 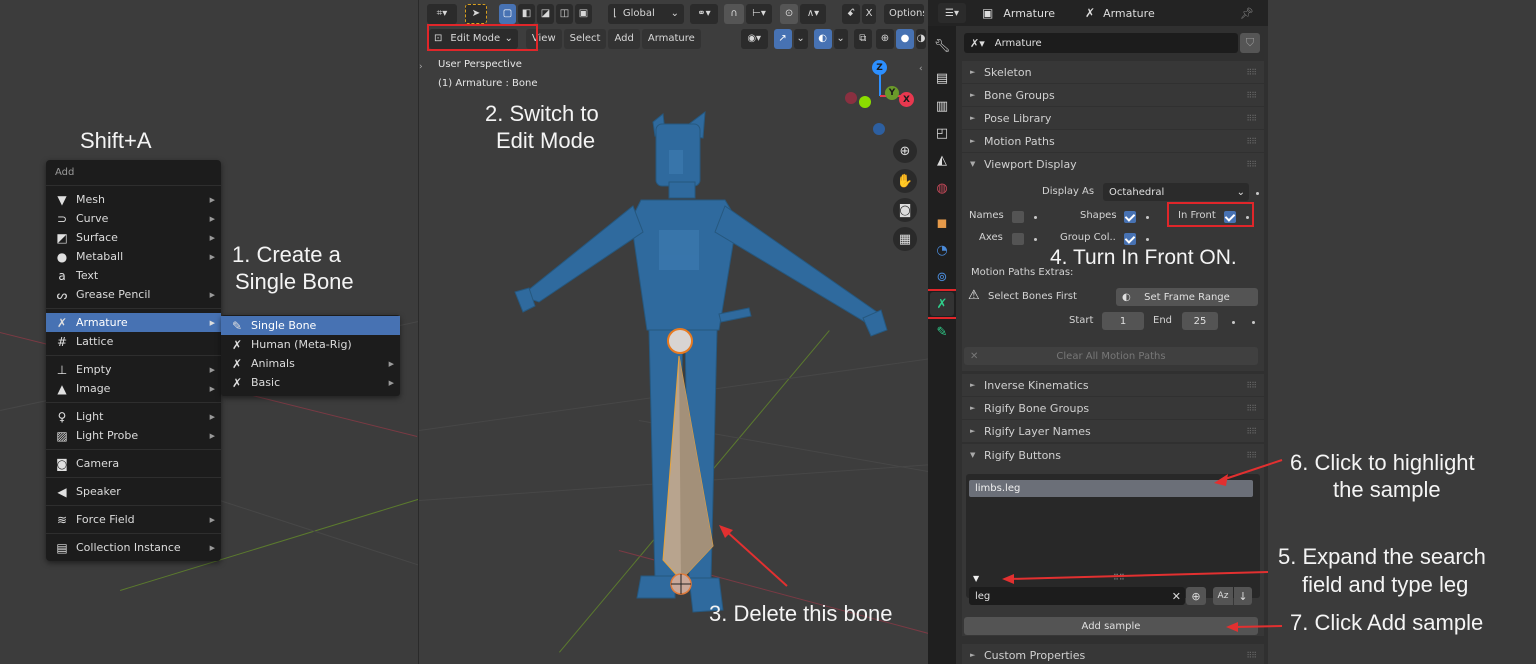 What do you see at coordinates (212, 547) in the screenshot?
I see `submenu-arrow-icon: ▶` at bounding box center [212, 547].